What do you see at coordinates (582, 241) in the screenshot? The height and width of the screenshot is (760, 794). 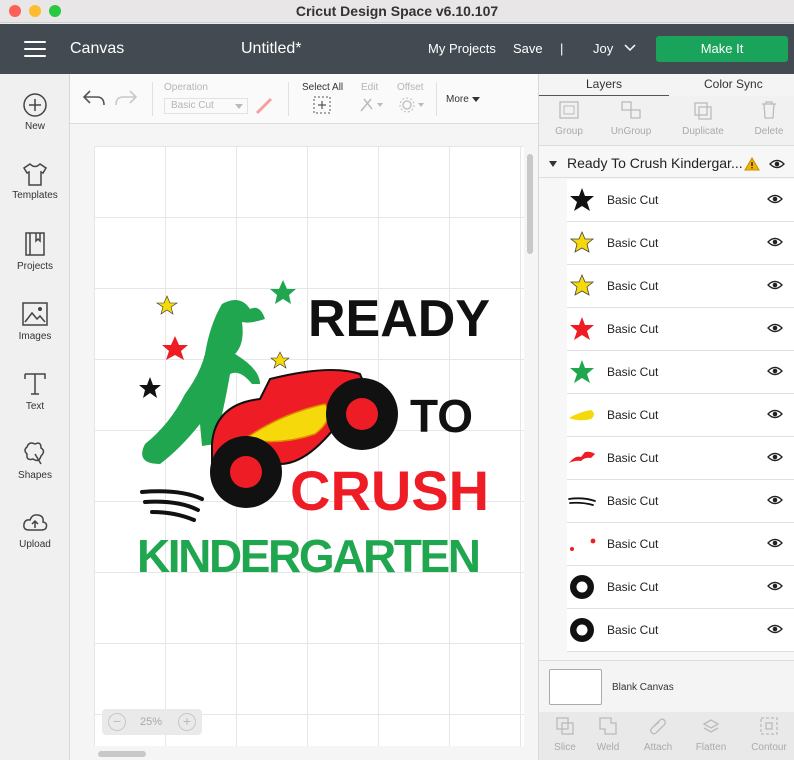 I see `yellow-star-thumb` at bounding box center [582, 241].